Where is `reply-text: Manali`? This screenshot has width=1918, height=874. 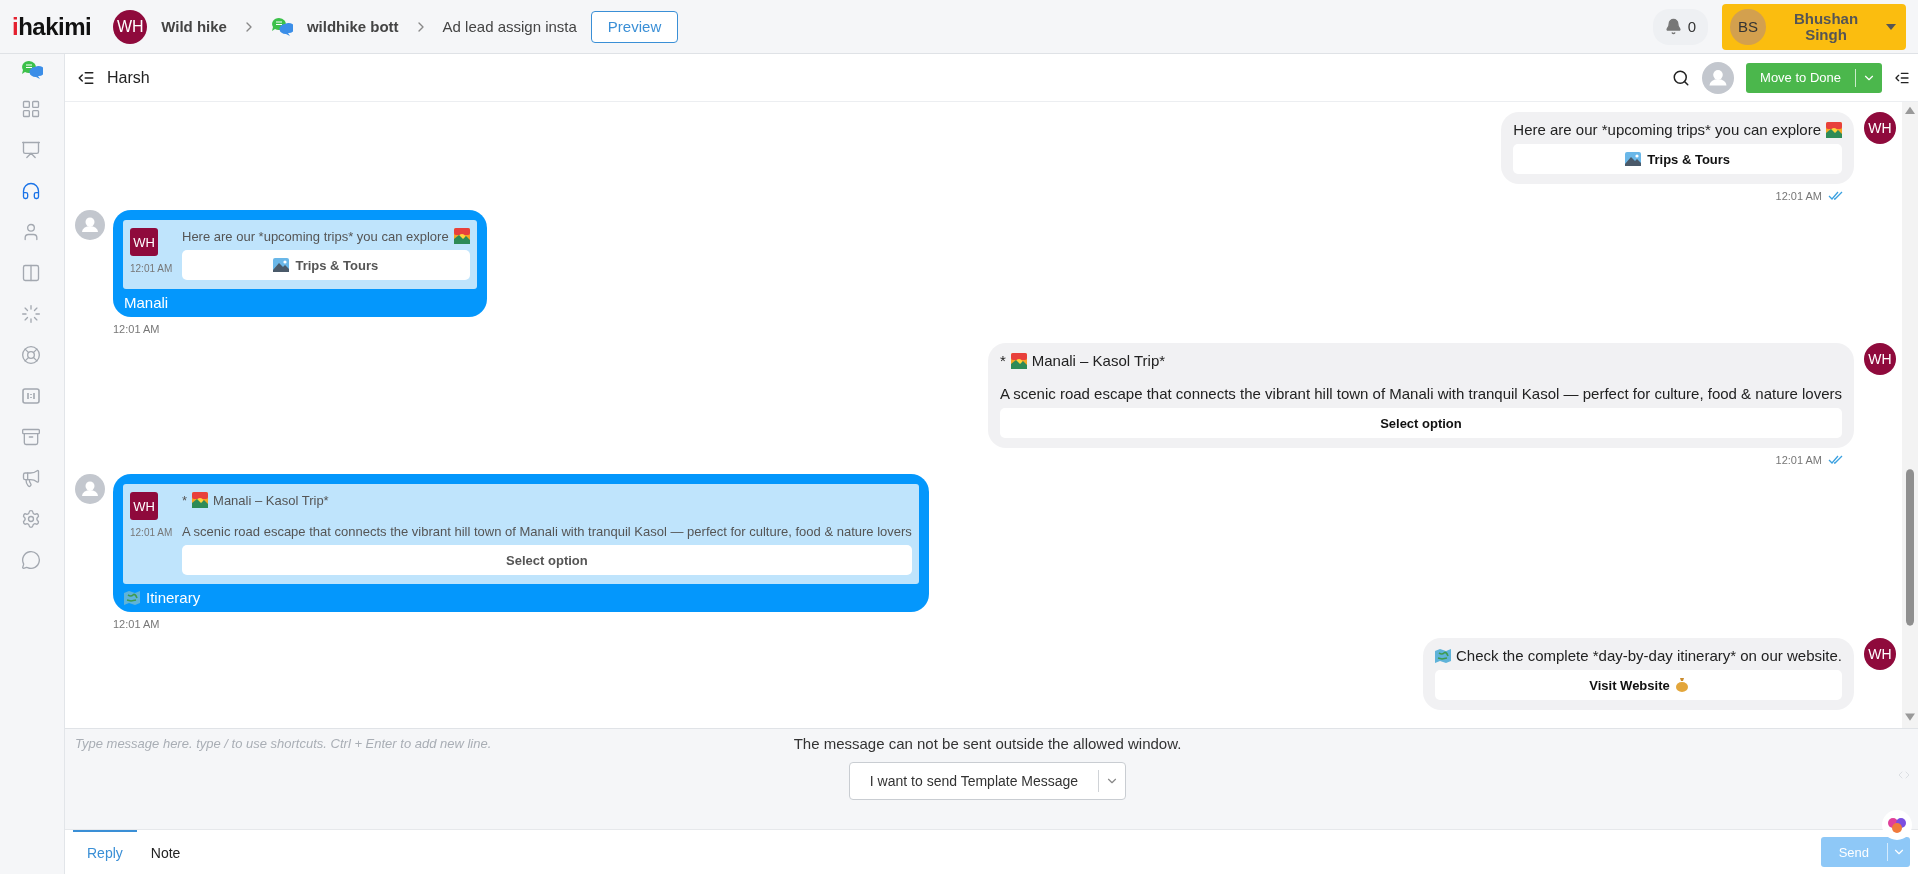 reply-text: Manali is located at coordinates (146, 302).